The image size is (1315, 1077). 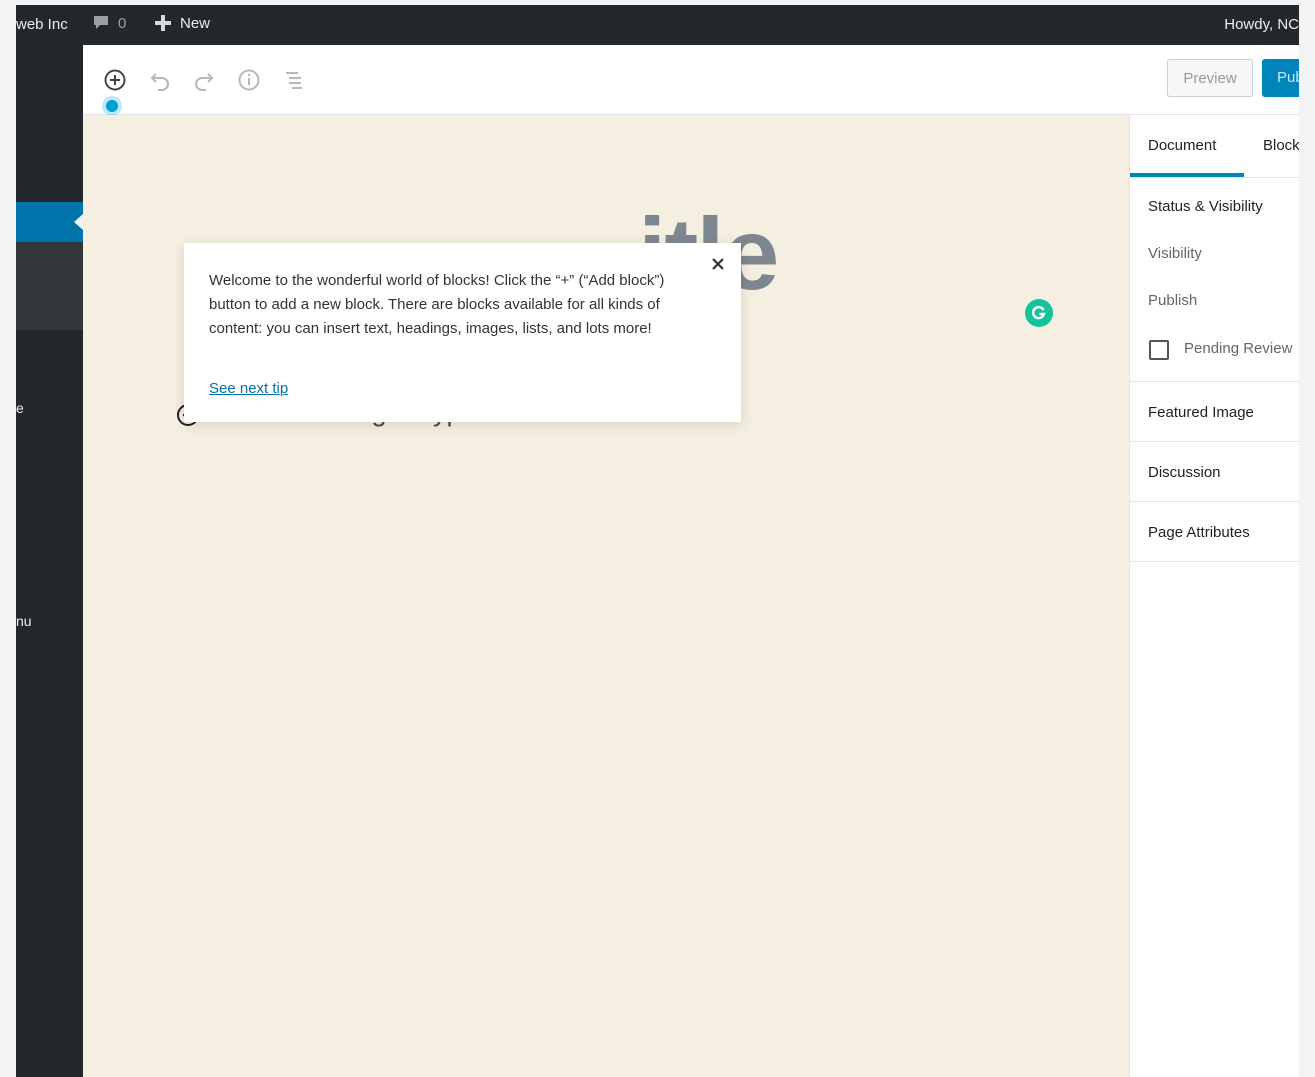 I want to click on tab-document: Document, so click(x=1187, y=146).